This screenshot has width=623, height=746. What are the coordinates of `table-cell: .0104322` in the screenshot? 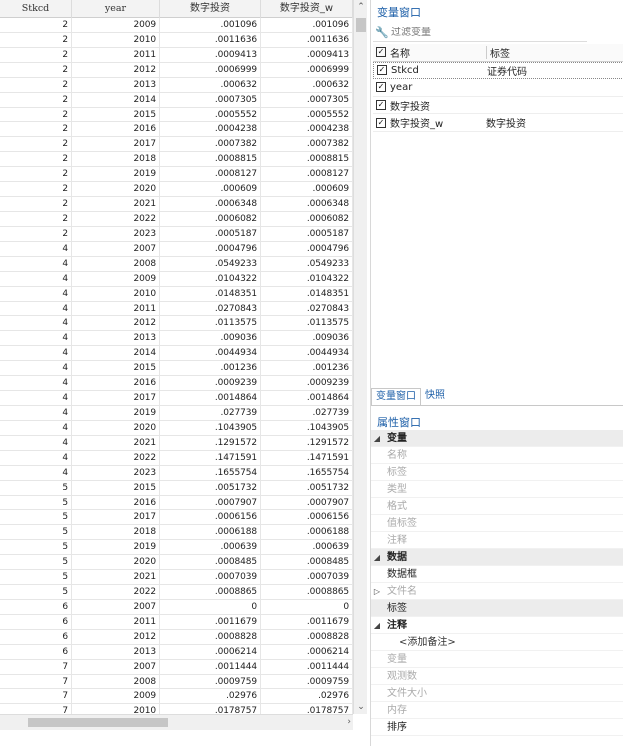 It's located at (307, 278).